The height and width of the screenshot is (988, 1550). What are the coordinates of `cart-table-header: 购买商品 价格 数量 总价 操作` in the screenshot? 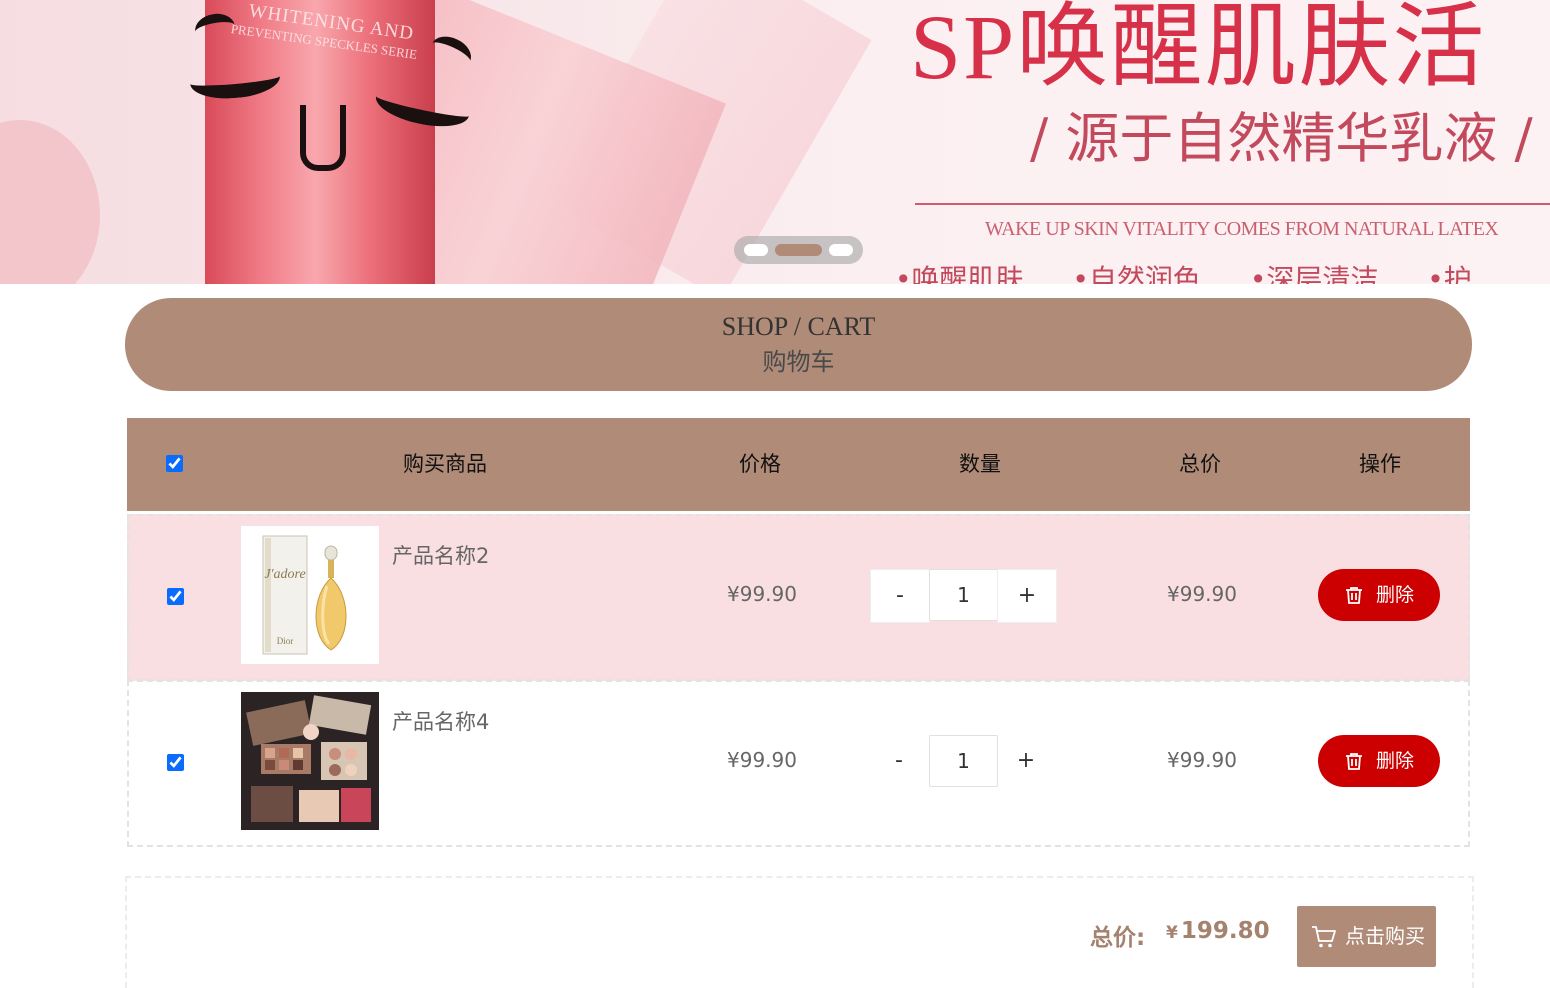 It's located at (798, 464).